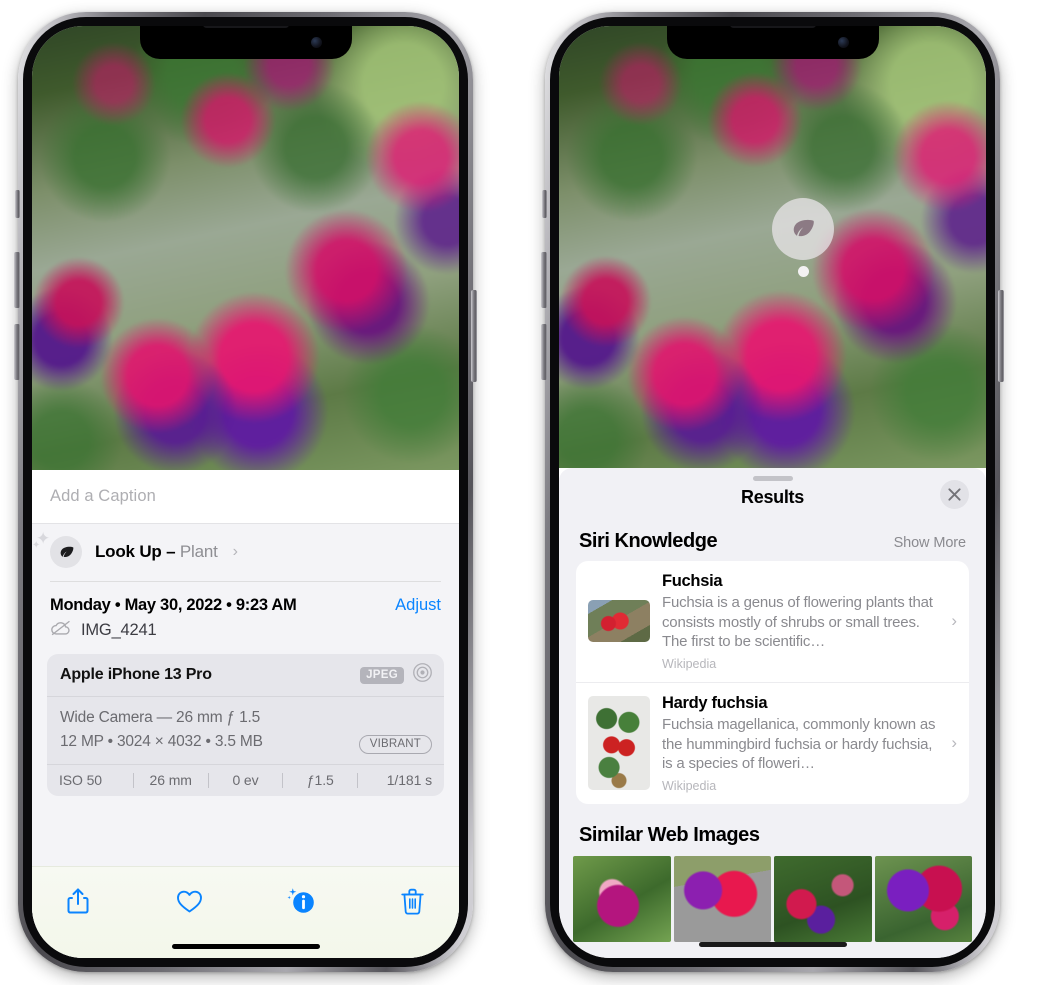 The width and height of the screenshot is (1055, 985). Describe the element at coordinates (301, 901) in the screenshot. I see `info-button` at that location.